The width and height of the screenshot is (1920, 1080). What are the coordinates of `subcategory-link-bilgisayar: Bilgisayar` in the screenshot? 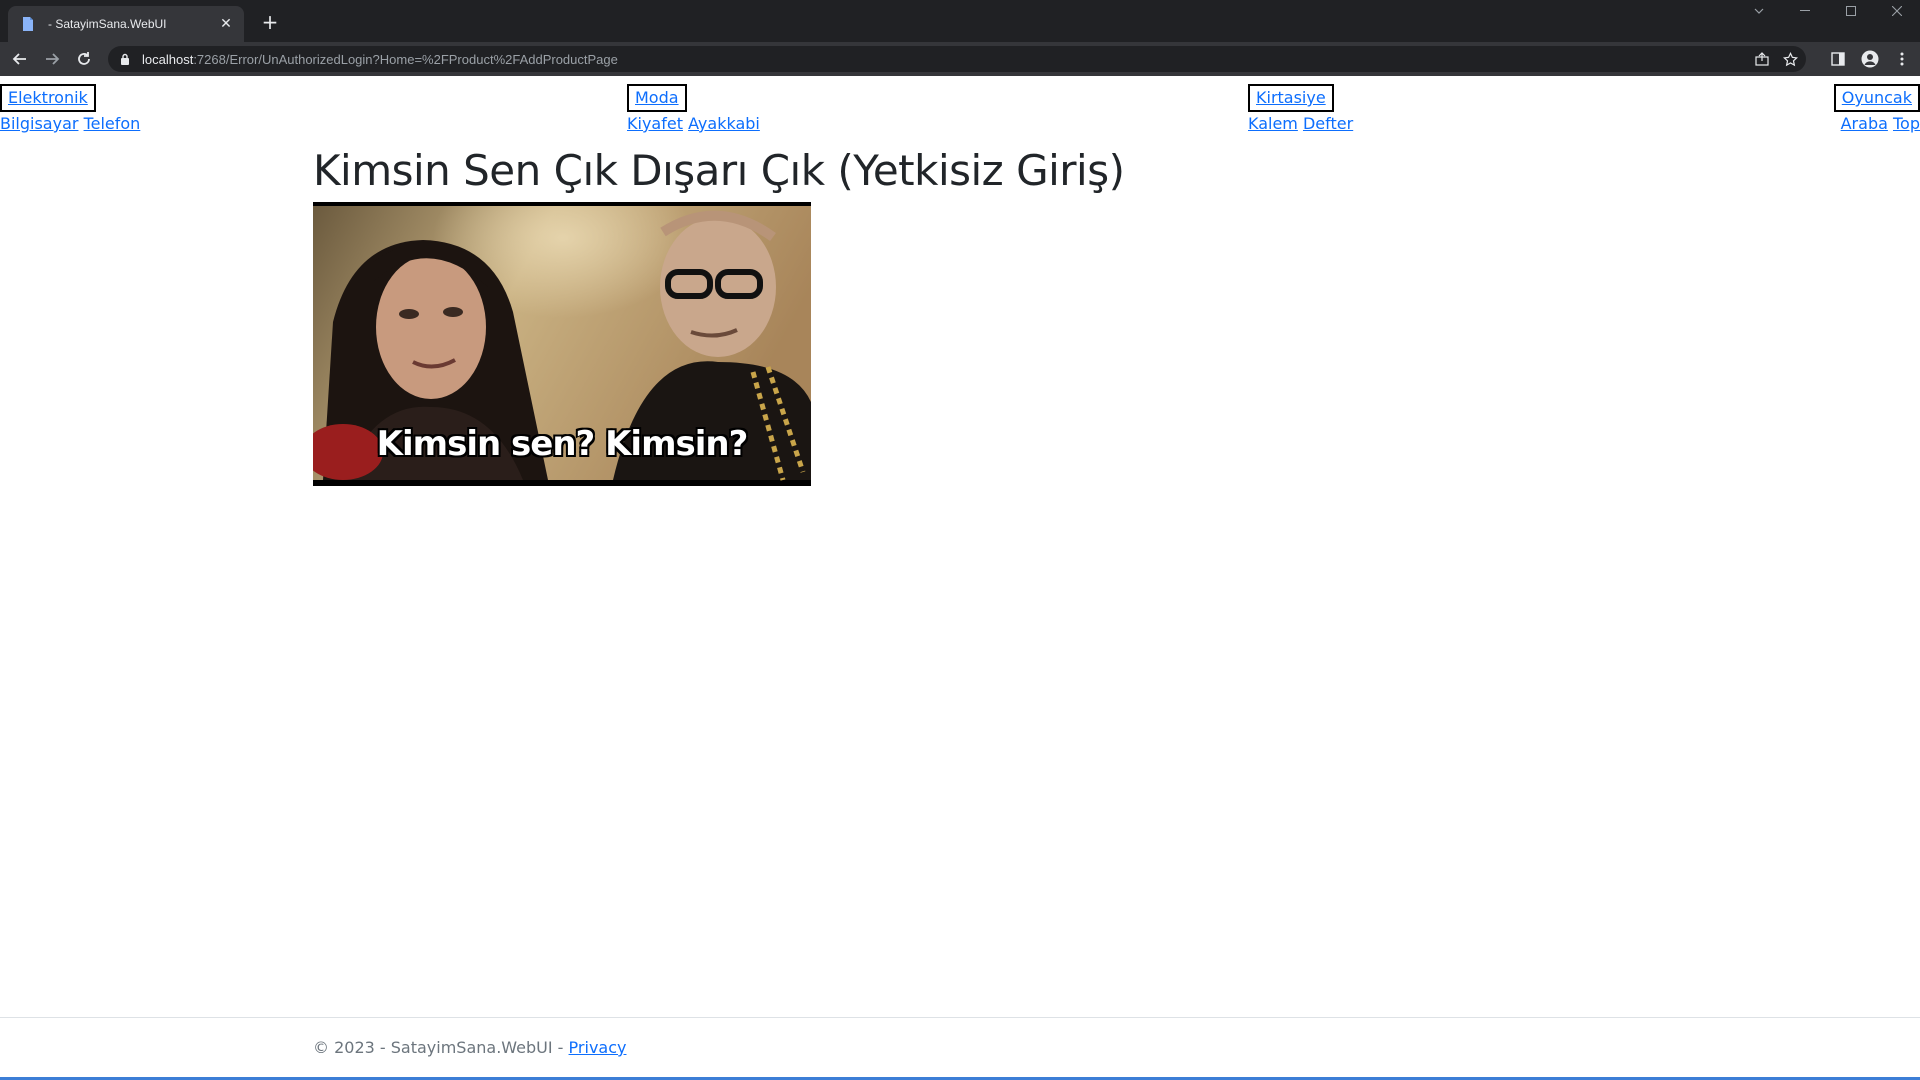 It's located at (39, 123).